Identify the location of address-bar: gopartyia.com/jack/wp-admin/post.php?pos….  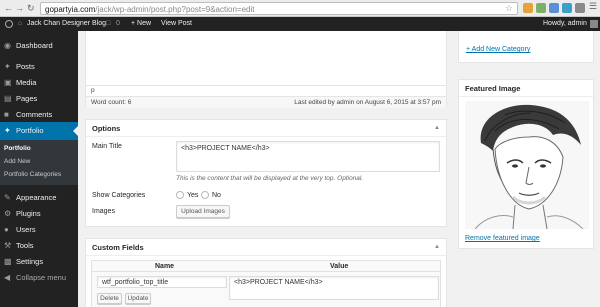
(279, 8).